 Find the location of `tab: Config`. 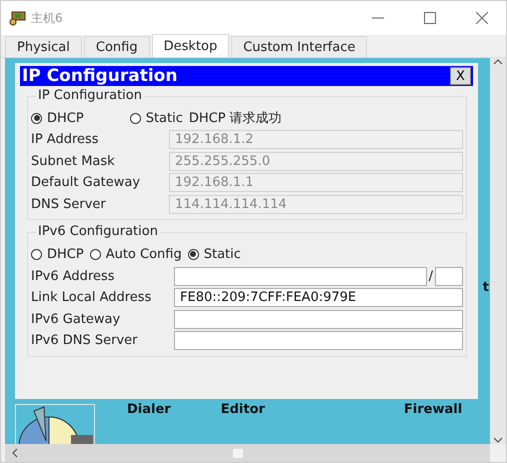

tab: Config is located at coordinates (117, 46).